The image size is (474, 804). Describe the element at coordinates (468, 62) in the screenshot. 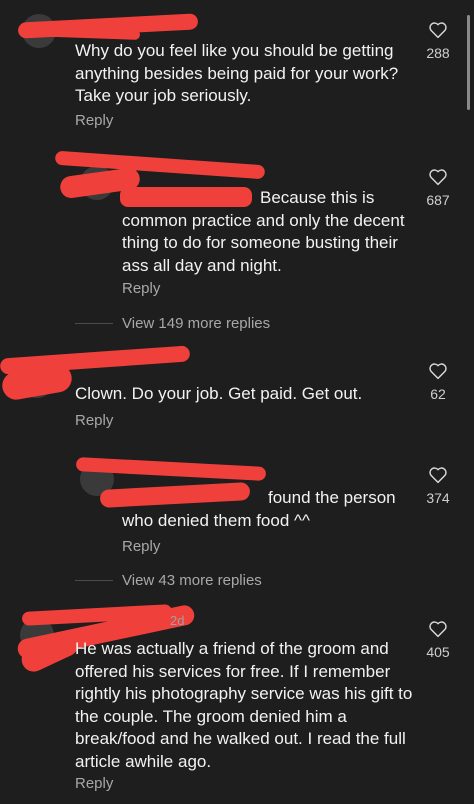

I see `scrollbar` at that location.